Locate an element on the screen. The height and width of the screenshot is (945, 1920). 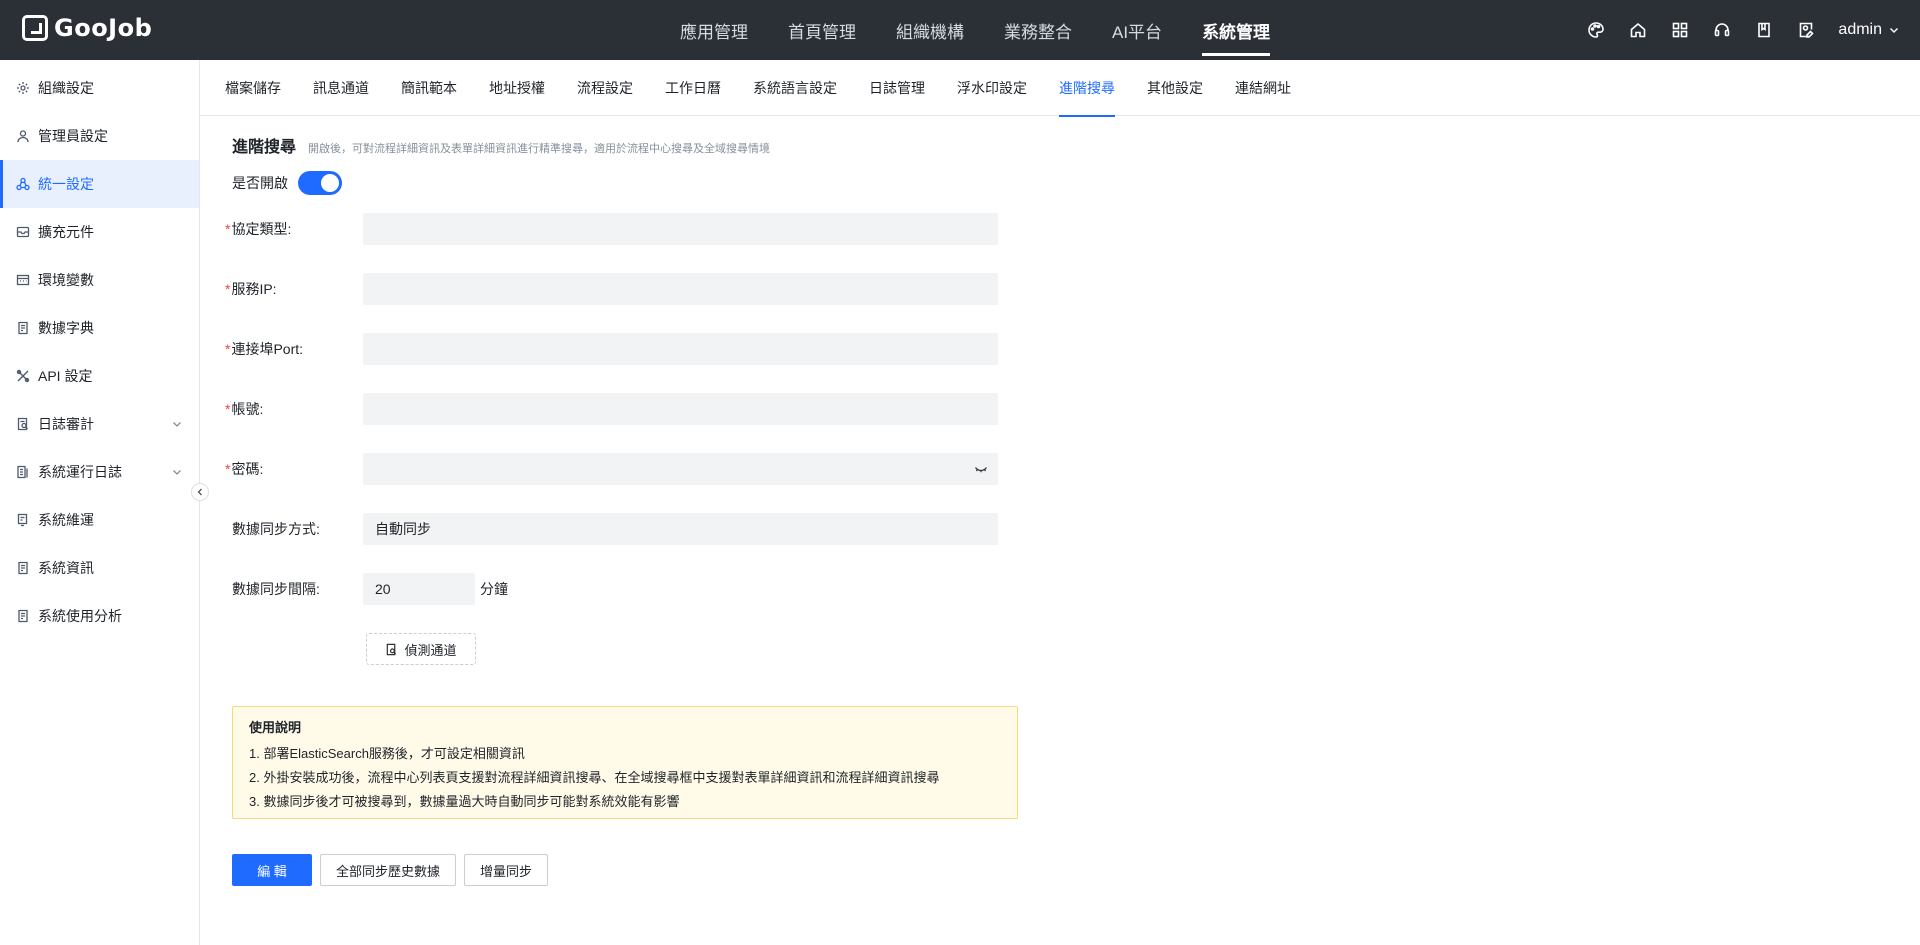
sidebar-item-label: API 設定 is located at coordinates (65, 376).